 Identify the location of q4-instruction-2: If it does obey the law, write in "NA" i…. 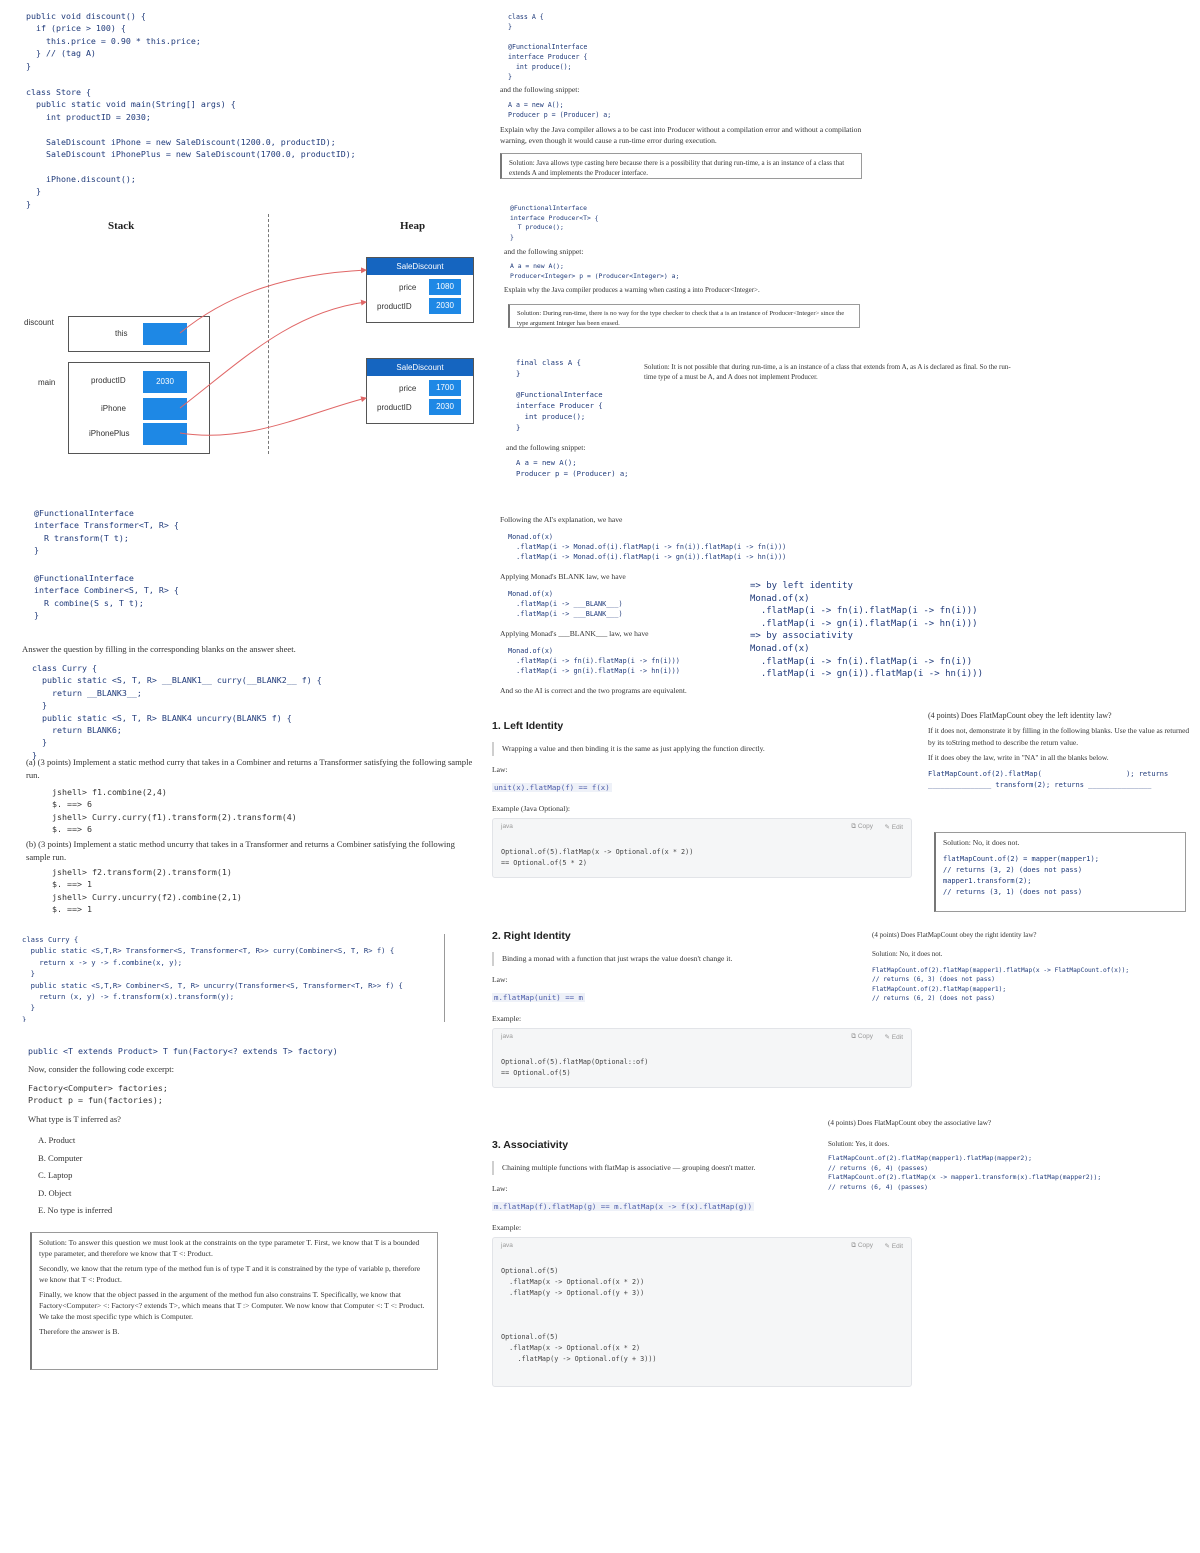
(1018, 757).